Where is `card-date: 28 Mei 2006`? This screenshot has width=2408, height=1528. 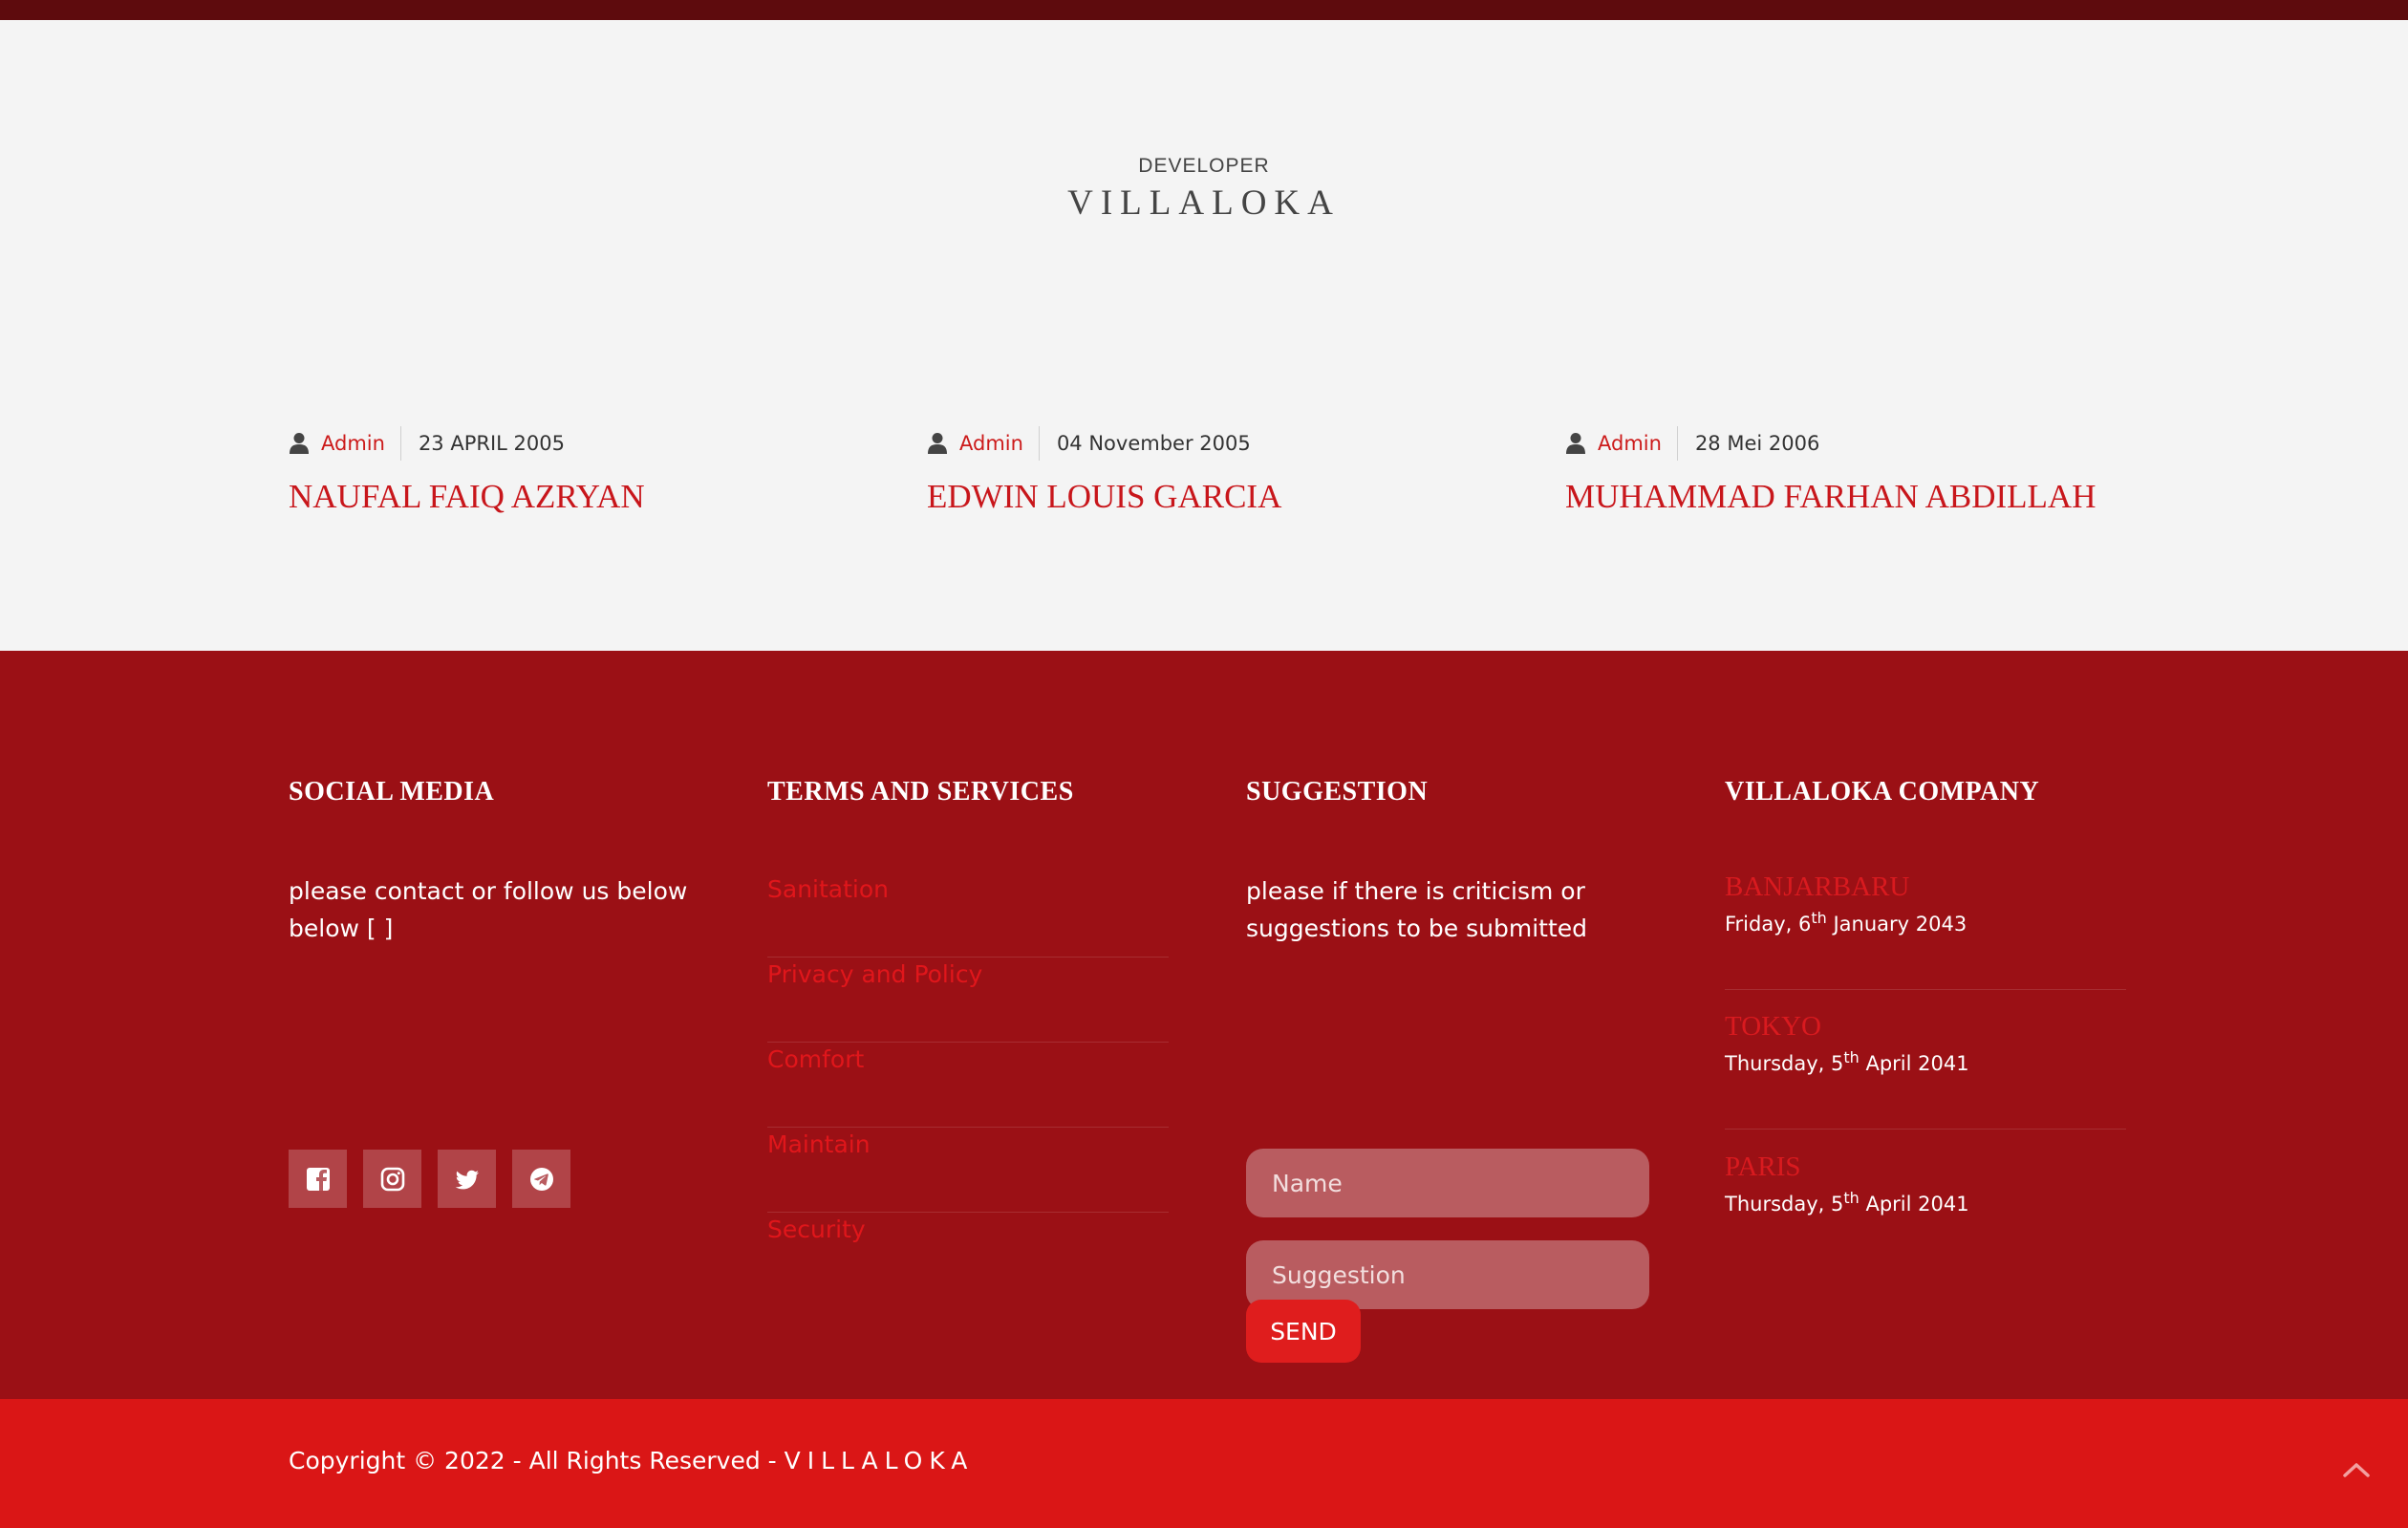 card-date: 28 Mei 2006 is located at coordinates (1757, 443).